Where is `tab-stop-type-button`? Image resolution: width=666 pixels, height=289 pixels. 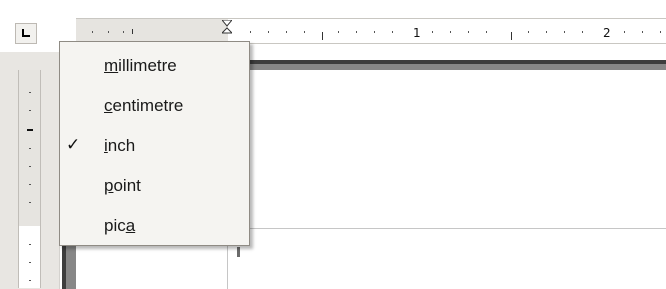
tab-stop-type-button is located at coordinates (26, 33).